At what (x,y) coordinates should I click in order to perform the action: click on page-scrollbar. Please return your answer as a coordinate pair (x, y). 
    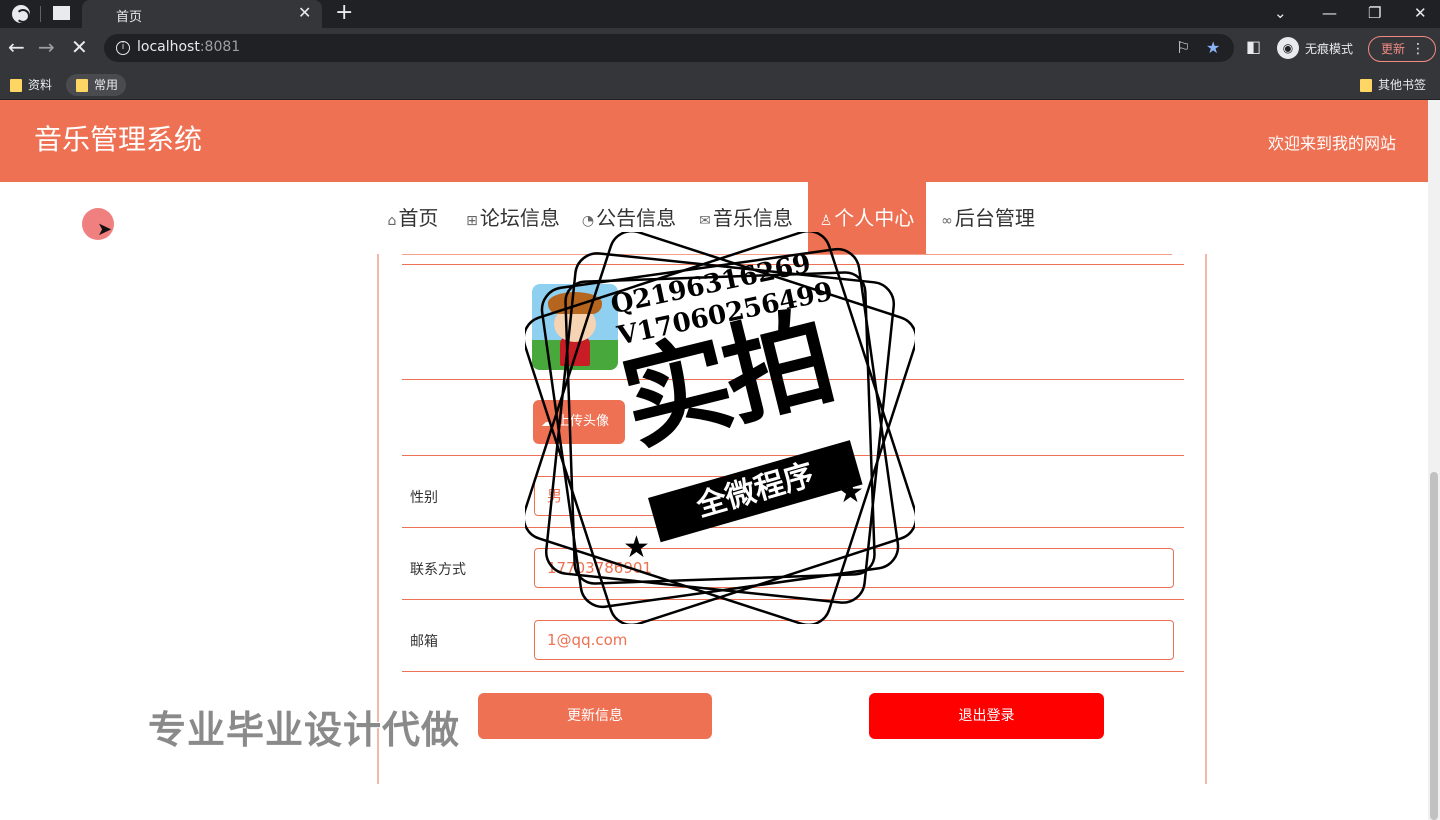
    Looking at the image, I should click on (1434, 460).